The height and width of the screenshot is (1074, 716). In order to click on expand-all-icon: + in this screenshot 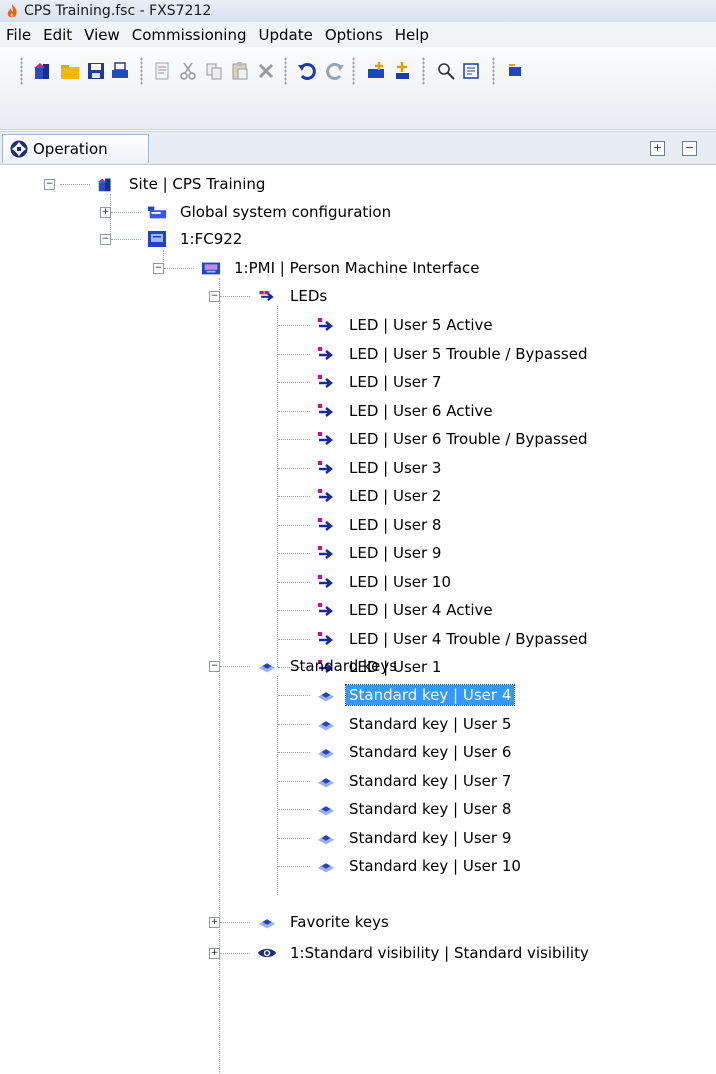, I will do `click(657, 148)`.